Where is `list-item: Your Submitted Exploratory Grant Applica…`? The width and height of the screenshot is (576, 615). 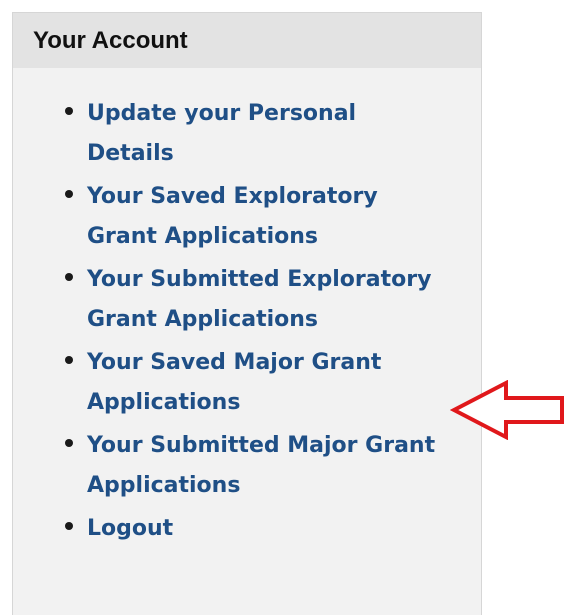 list-item: Your Submitted Exploratory Grant Applica… is located at coordinates (247, 300).